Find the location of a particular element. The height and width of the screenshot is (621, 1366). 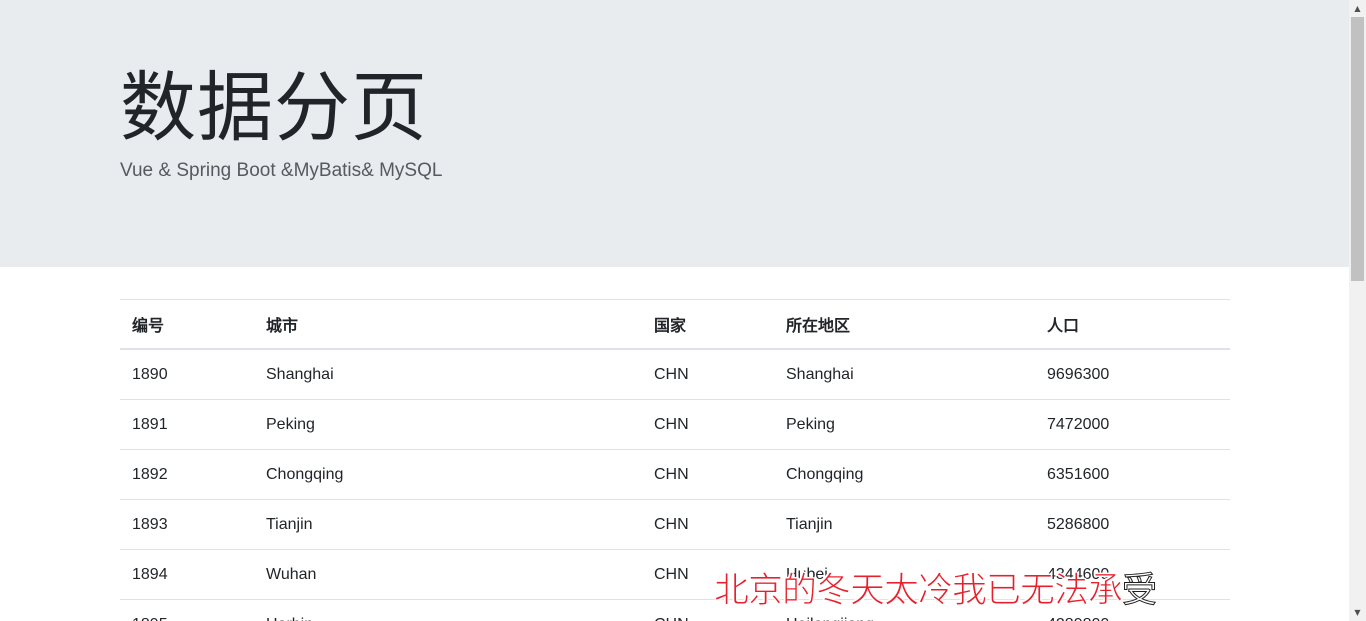

cell-district: Peking is located at coordinates (904, 424).